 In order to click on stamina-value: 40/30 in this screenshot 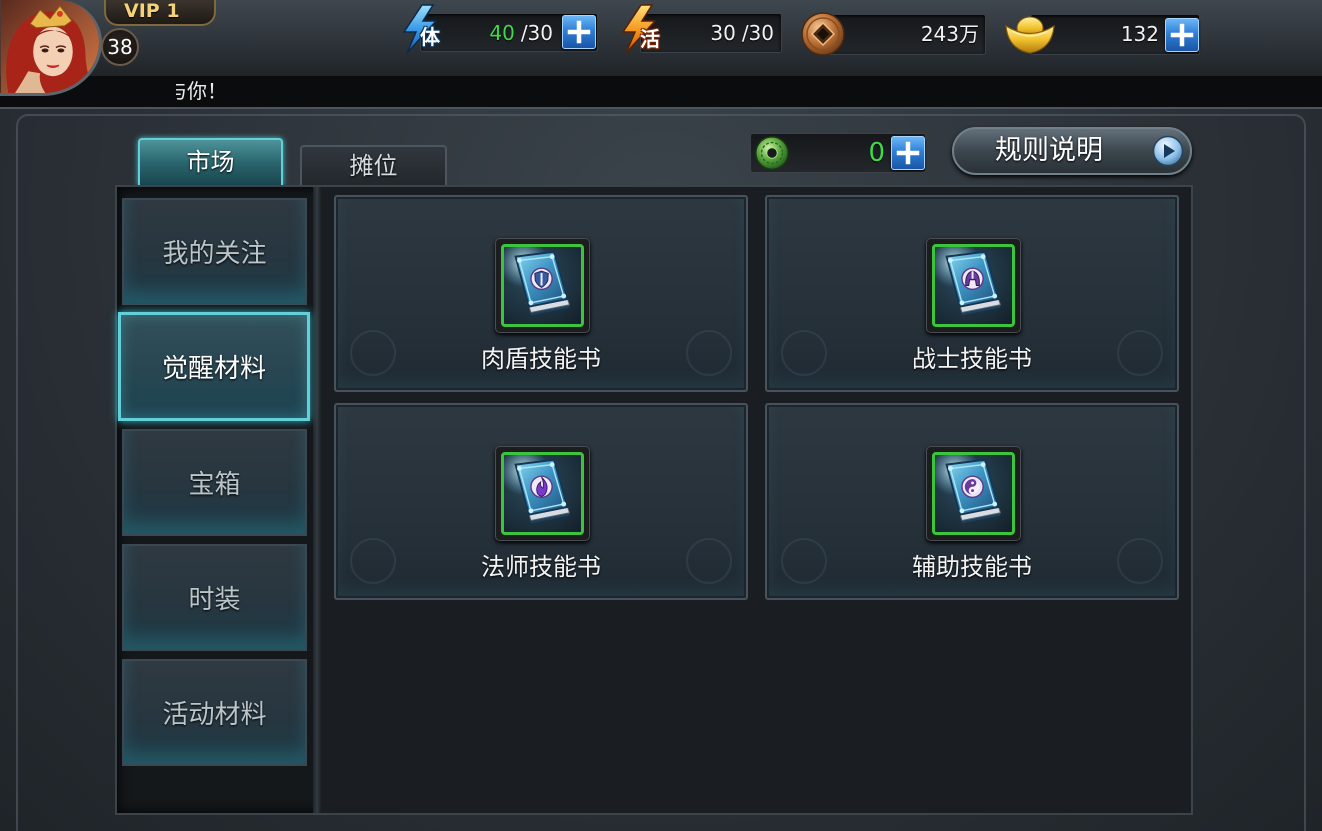, I will do `click(521, 33)`.